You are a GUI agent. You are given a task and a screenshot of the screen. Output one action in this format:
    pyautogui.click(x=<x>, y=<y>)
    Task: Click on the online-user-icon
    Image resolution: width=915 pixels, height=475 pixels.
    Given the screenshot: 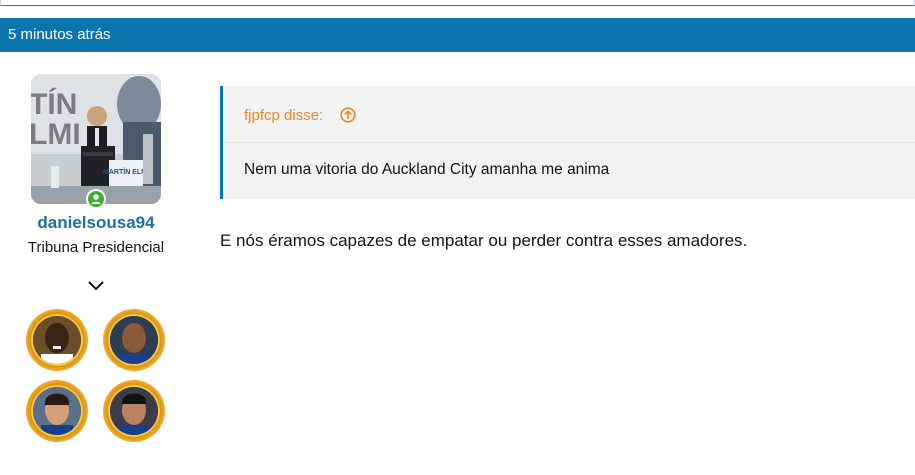 What is the action you would take?
    pyautogui.click(x=96, y=199)
    